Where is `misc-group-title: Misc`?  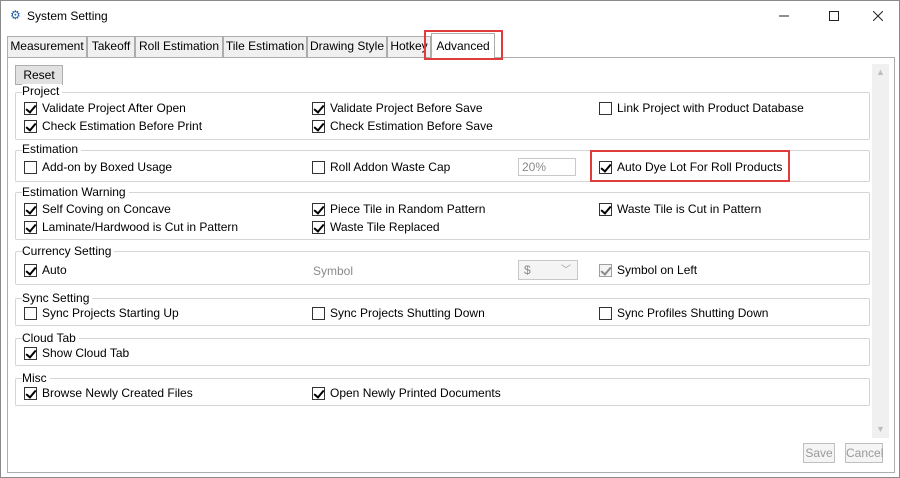 misc-group-title: Misc is located at coordinates (36, 378).